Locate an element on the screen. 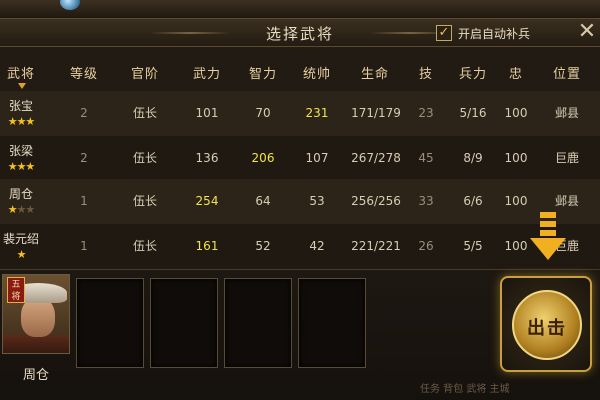 The height and width of the screenshot is (400, 600). general-name: 张宝 is located at coordinates (20, 106).